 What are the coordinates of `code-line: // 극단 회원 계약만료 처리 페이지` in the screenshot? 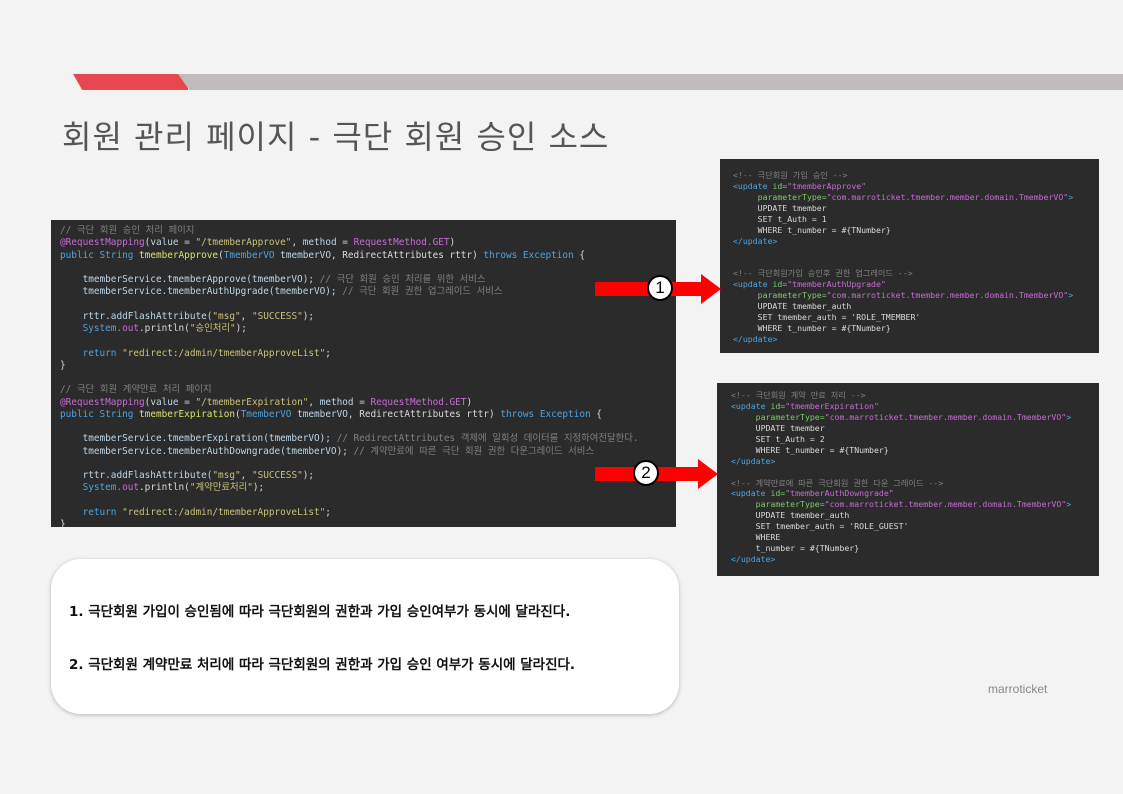 It's located at (363, 390).